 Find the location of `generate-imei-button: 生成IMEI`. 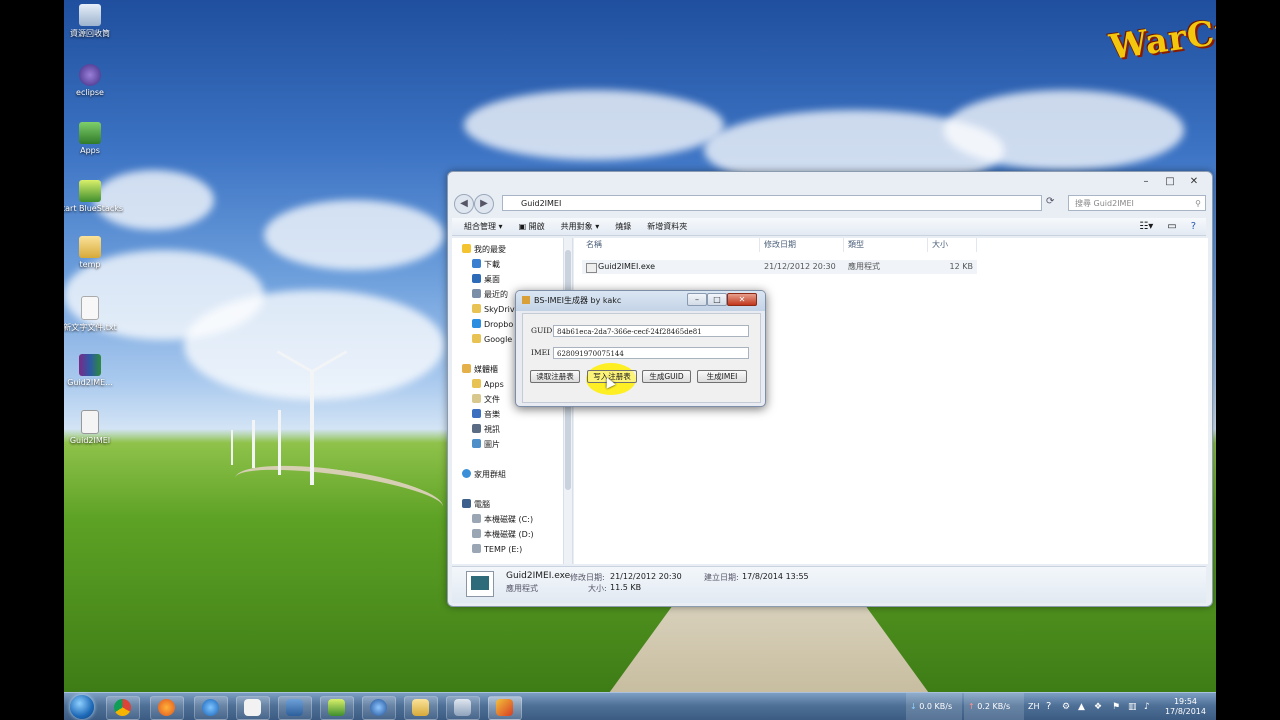

generate-imei-button: 生成IMEI is located at coordinates (722, 376).